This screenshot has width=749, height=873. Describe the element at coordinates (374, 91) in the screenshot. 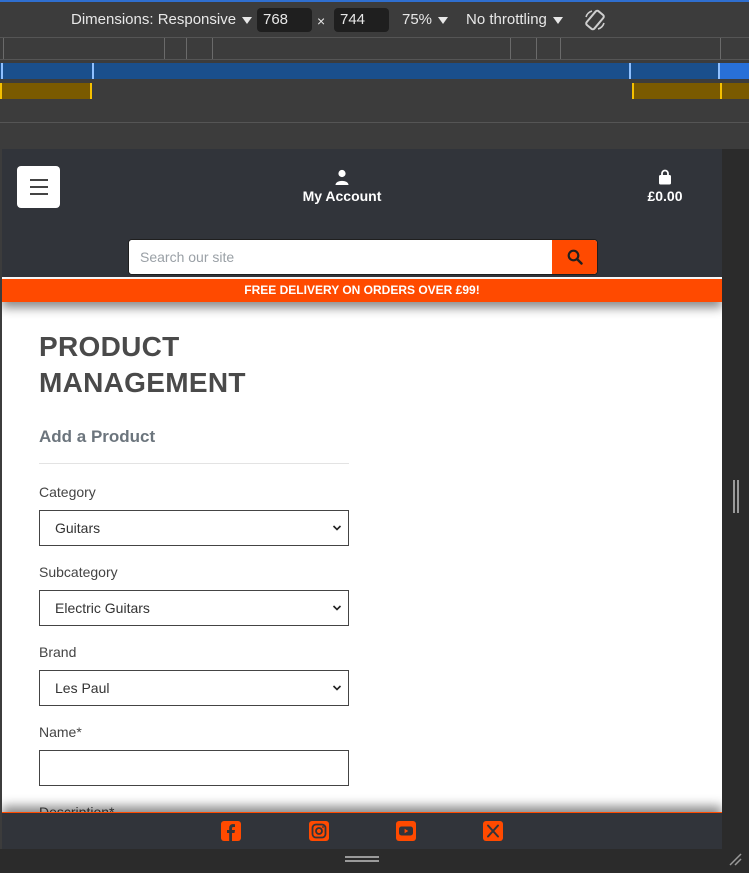

I see `media-query-bar-min` at that location.